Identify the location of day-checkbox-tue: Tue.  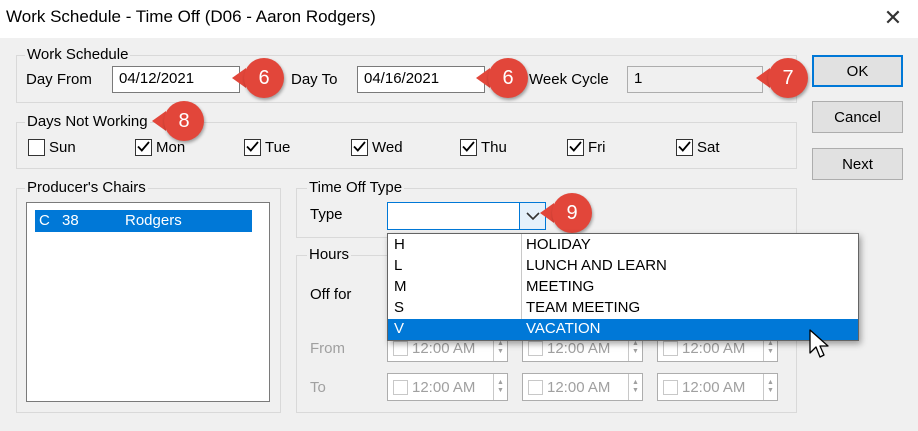
(267, 147).